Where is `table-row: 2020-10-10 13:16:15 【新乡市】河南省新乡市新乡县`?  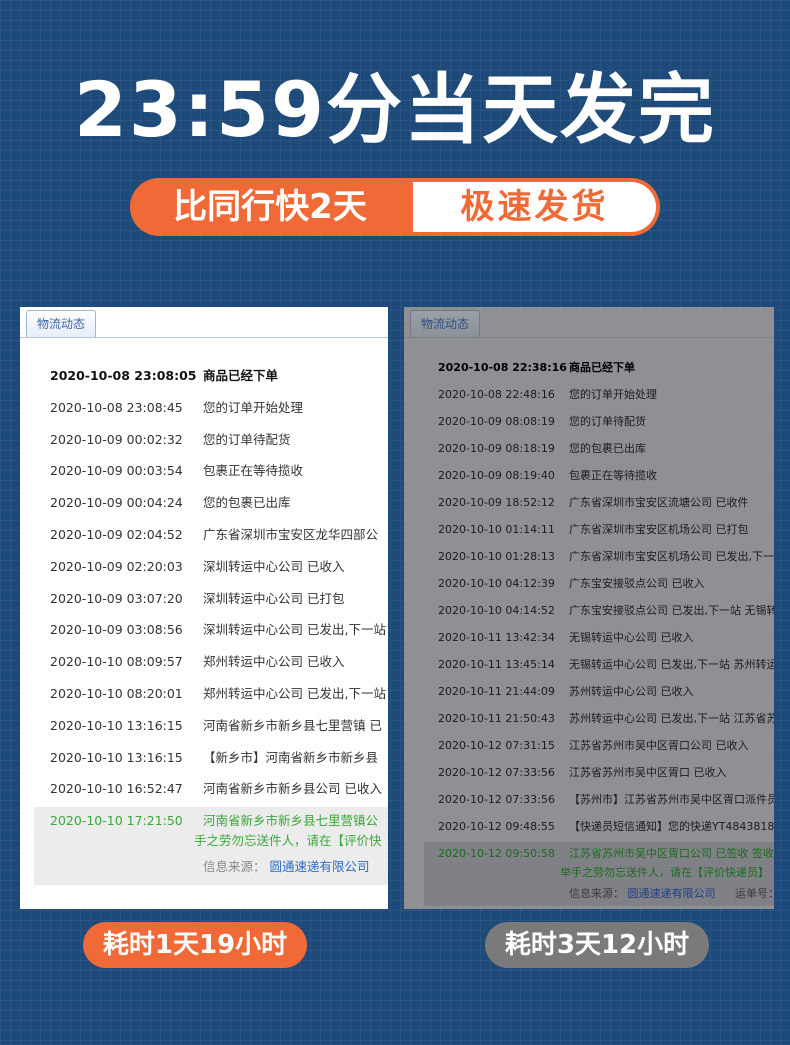
table-row: 2020-10-10 13:16:15 【新乡市】河南省新乡市新乡县 is located at coordinates (204, 758).